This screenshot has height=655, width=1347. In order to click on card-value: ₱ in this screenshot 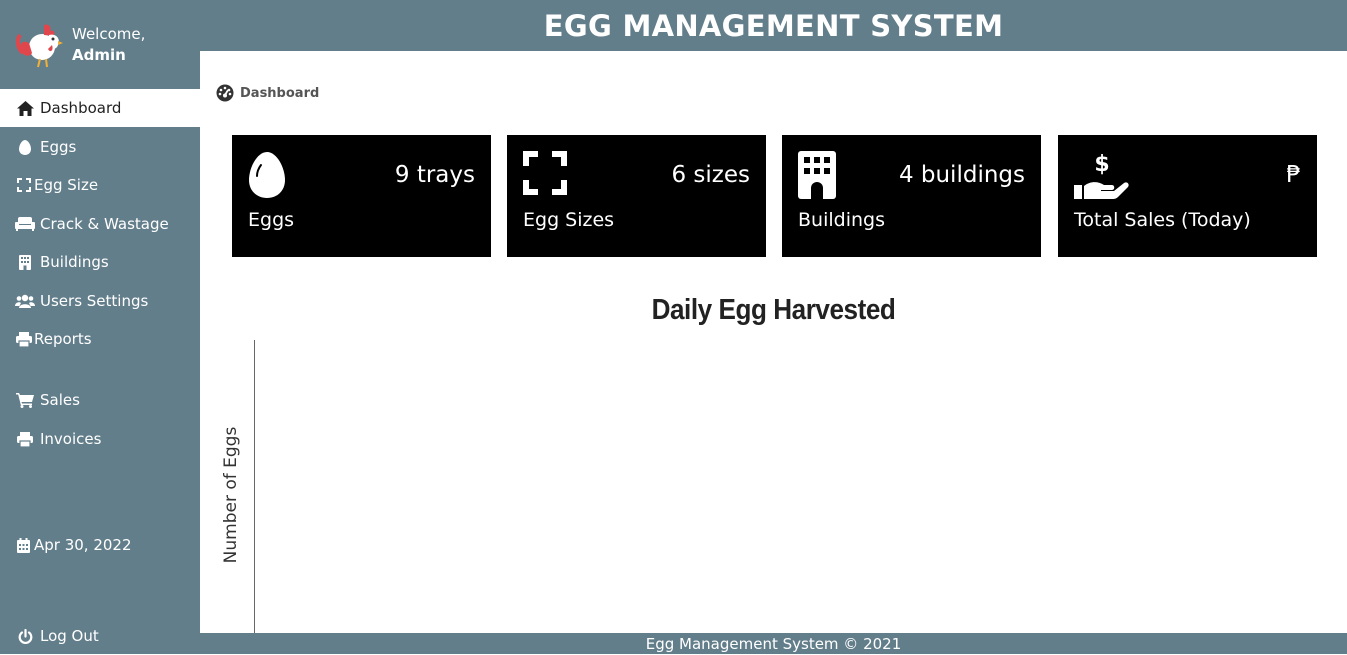, I will do `click(1293, 175)`.